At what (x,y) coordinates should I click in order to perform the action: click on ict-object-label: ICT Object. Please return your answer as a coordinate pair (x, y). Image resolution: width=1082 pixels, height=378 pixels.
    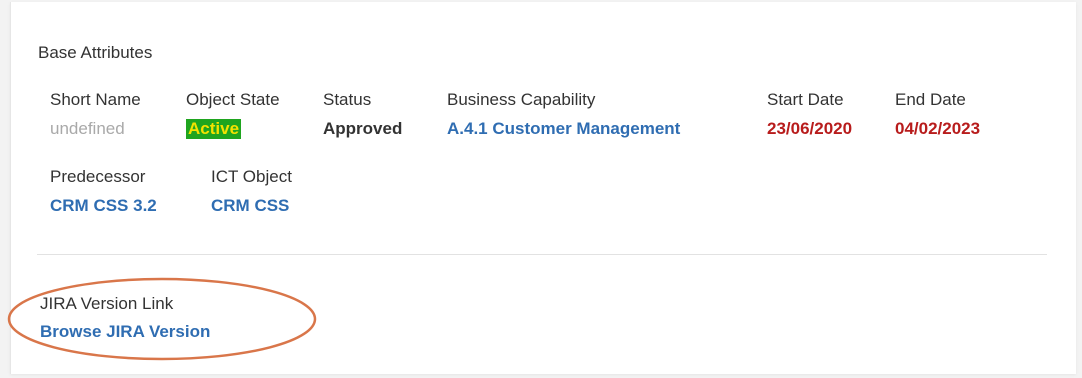
    Looking at the image, I should click on (251, 176).